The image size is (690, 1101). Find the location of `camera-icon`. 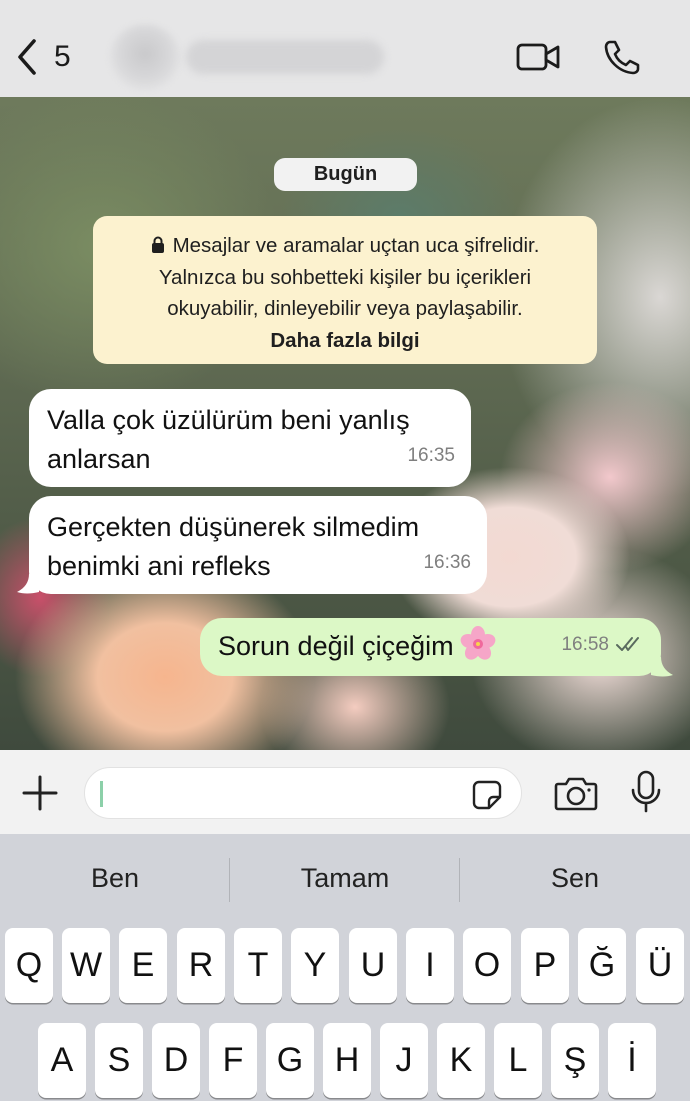

camera-icon is located at coordinates (576, 793).